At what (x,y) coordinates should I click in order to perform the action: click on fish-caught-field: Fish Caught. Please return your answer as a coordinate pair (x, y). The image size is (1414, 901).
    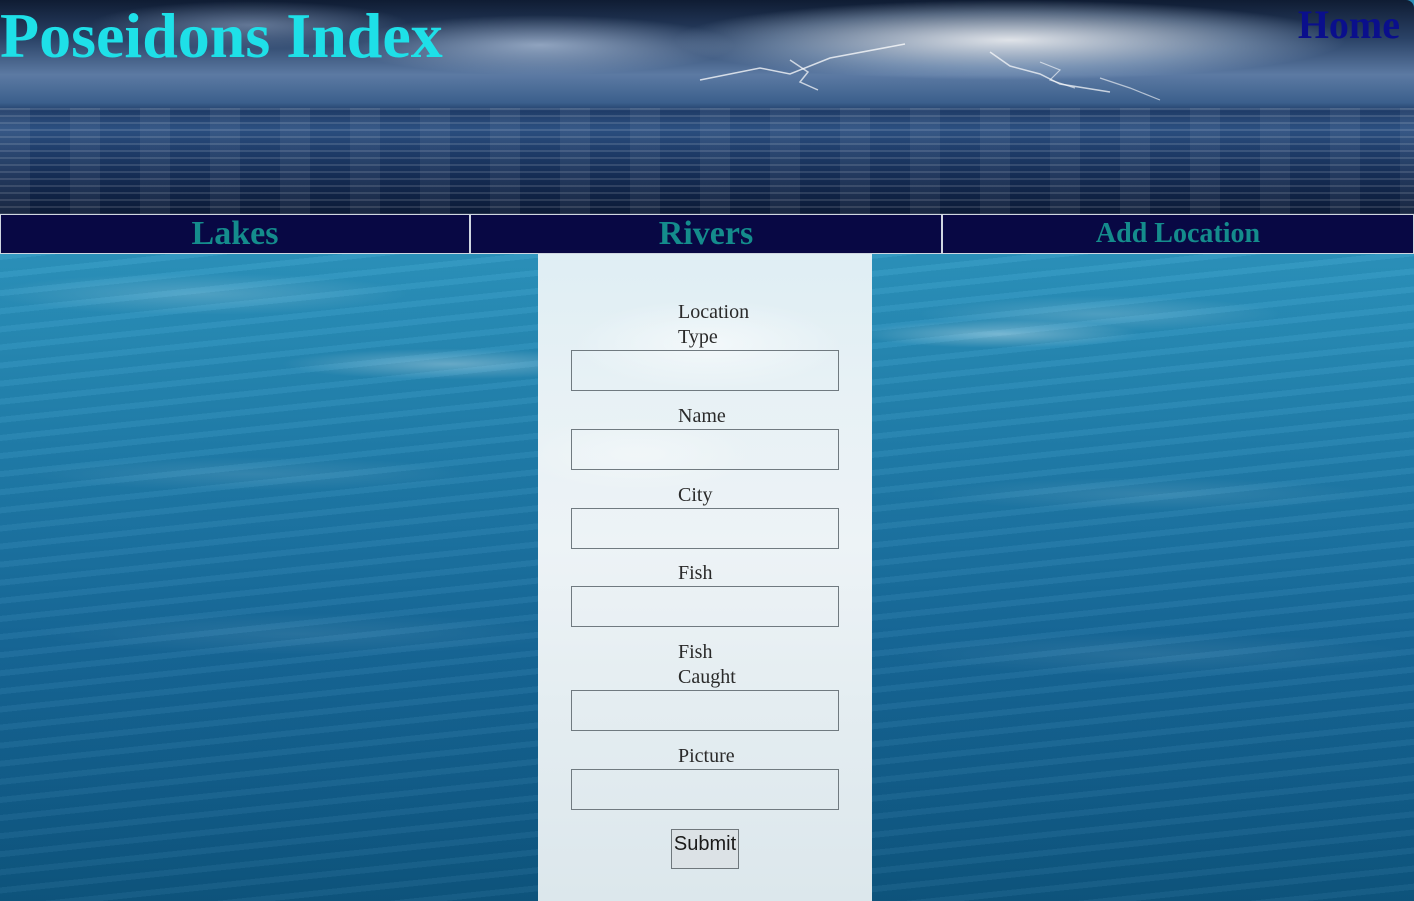
    Looking at the image, I should click on (705, 685).